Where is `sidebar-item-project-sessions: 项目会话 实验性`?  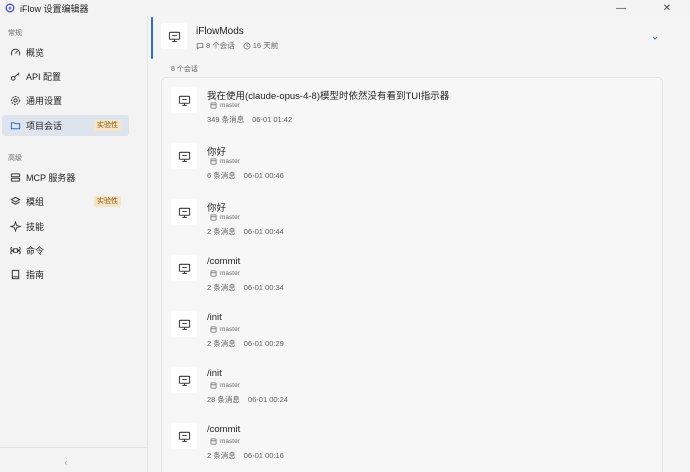
sidebar-item-project-sessions: 项目会话 实验性 is located at coordinates (65, 125).